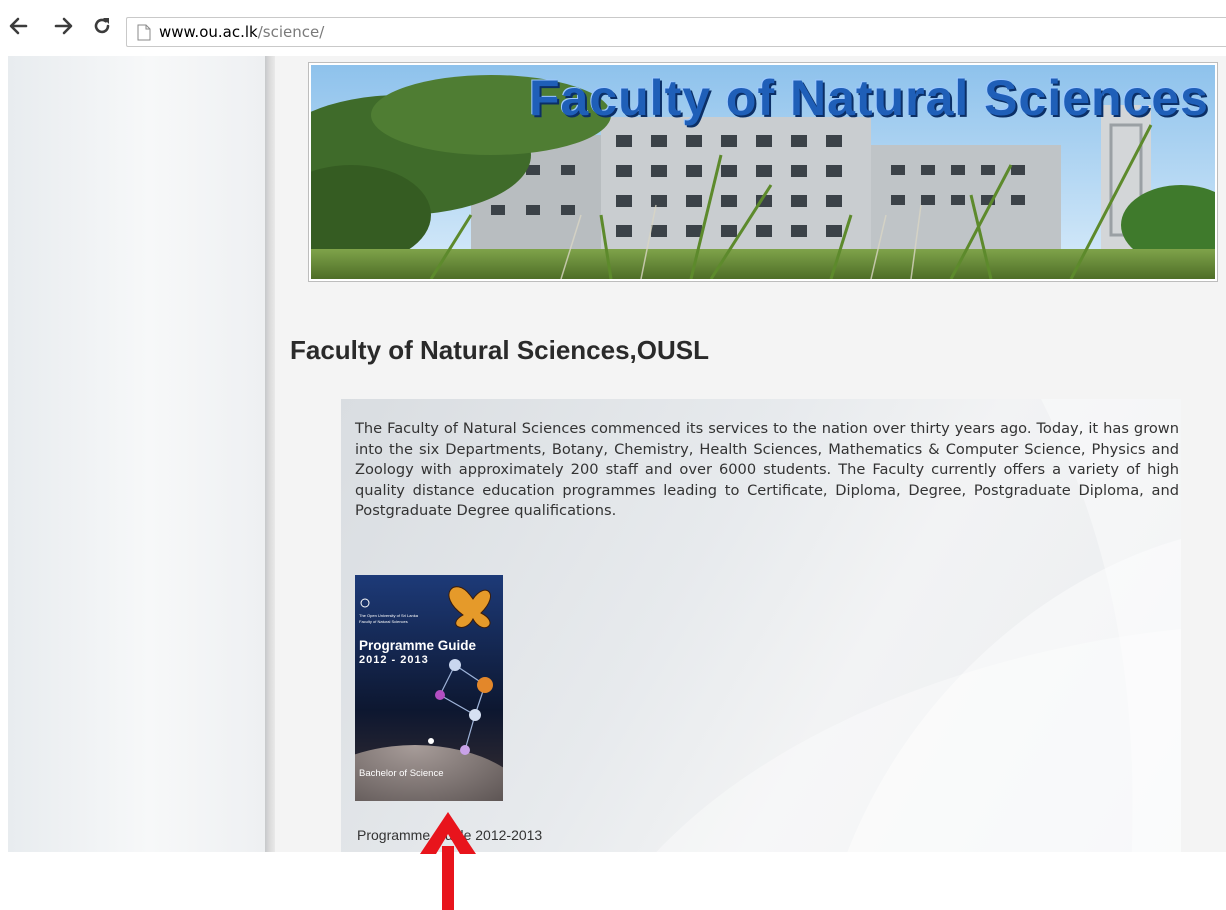 The height and width of the screenshot is (910, 1226). Describe the element at coordinates (418, 645) in the screenshot. I see `cover-title: Programme Guide` at that location.